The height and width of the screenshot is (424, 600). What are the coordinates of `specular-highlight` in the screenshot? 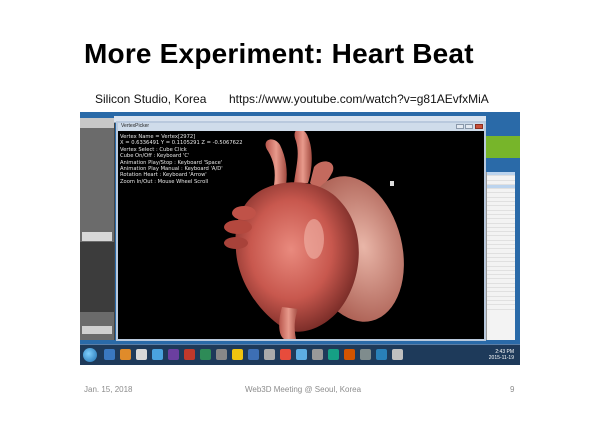 It's located at (314, 239).